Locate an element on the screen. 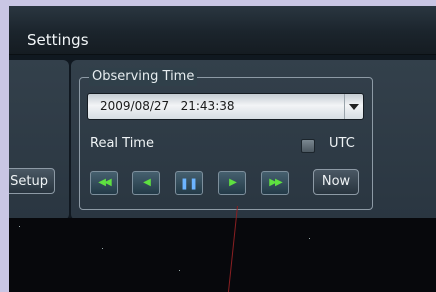  setup-button: Setup is located at coordinates (32, 181).